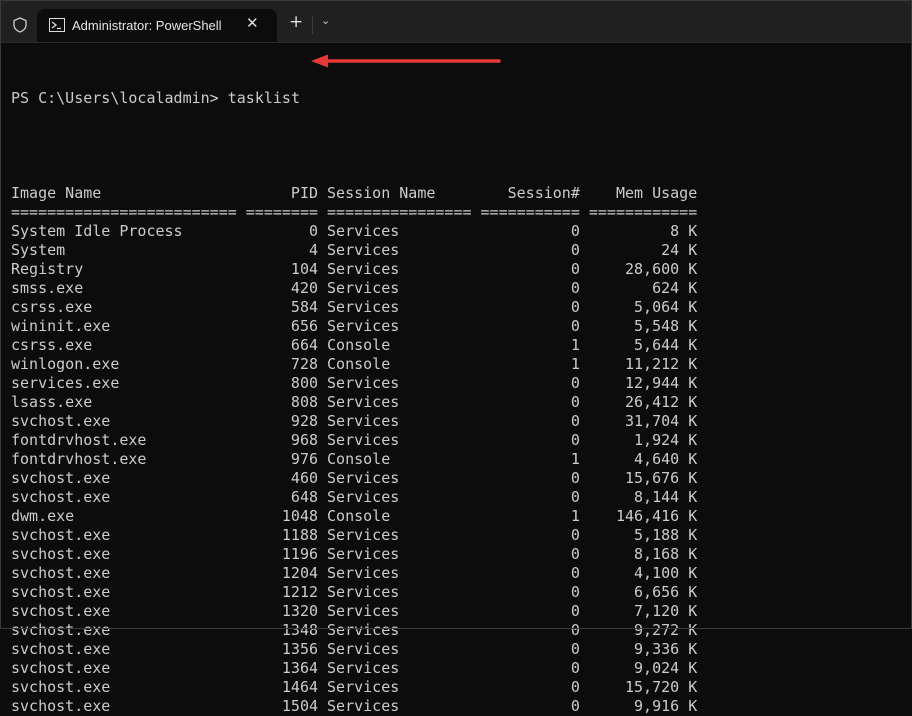  I want to click on pid-cell: PID, so click(304, 193).